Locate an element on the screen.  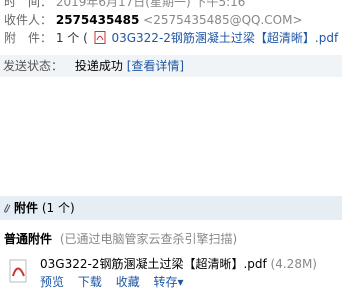
preview-action: 预览 is located at coordinates (52, 282).